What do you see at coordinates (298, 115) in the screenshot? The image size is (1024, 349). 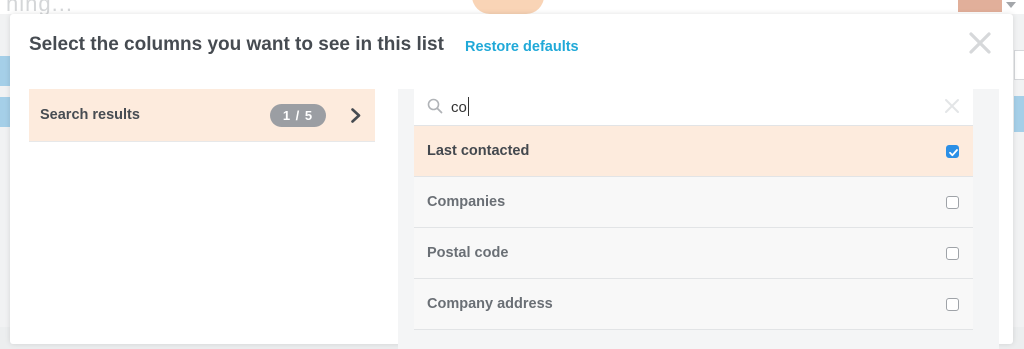 I see `count-badge: 1 / 5` at bounding box center [298, 115].